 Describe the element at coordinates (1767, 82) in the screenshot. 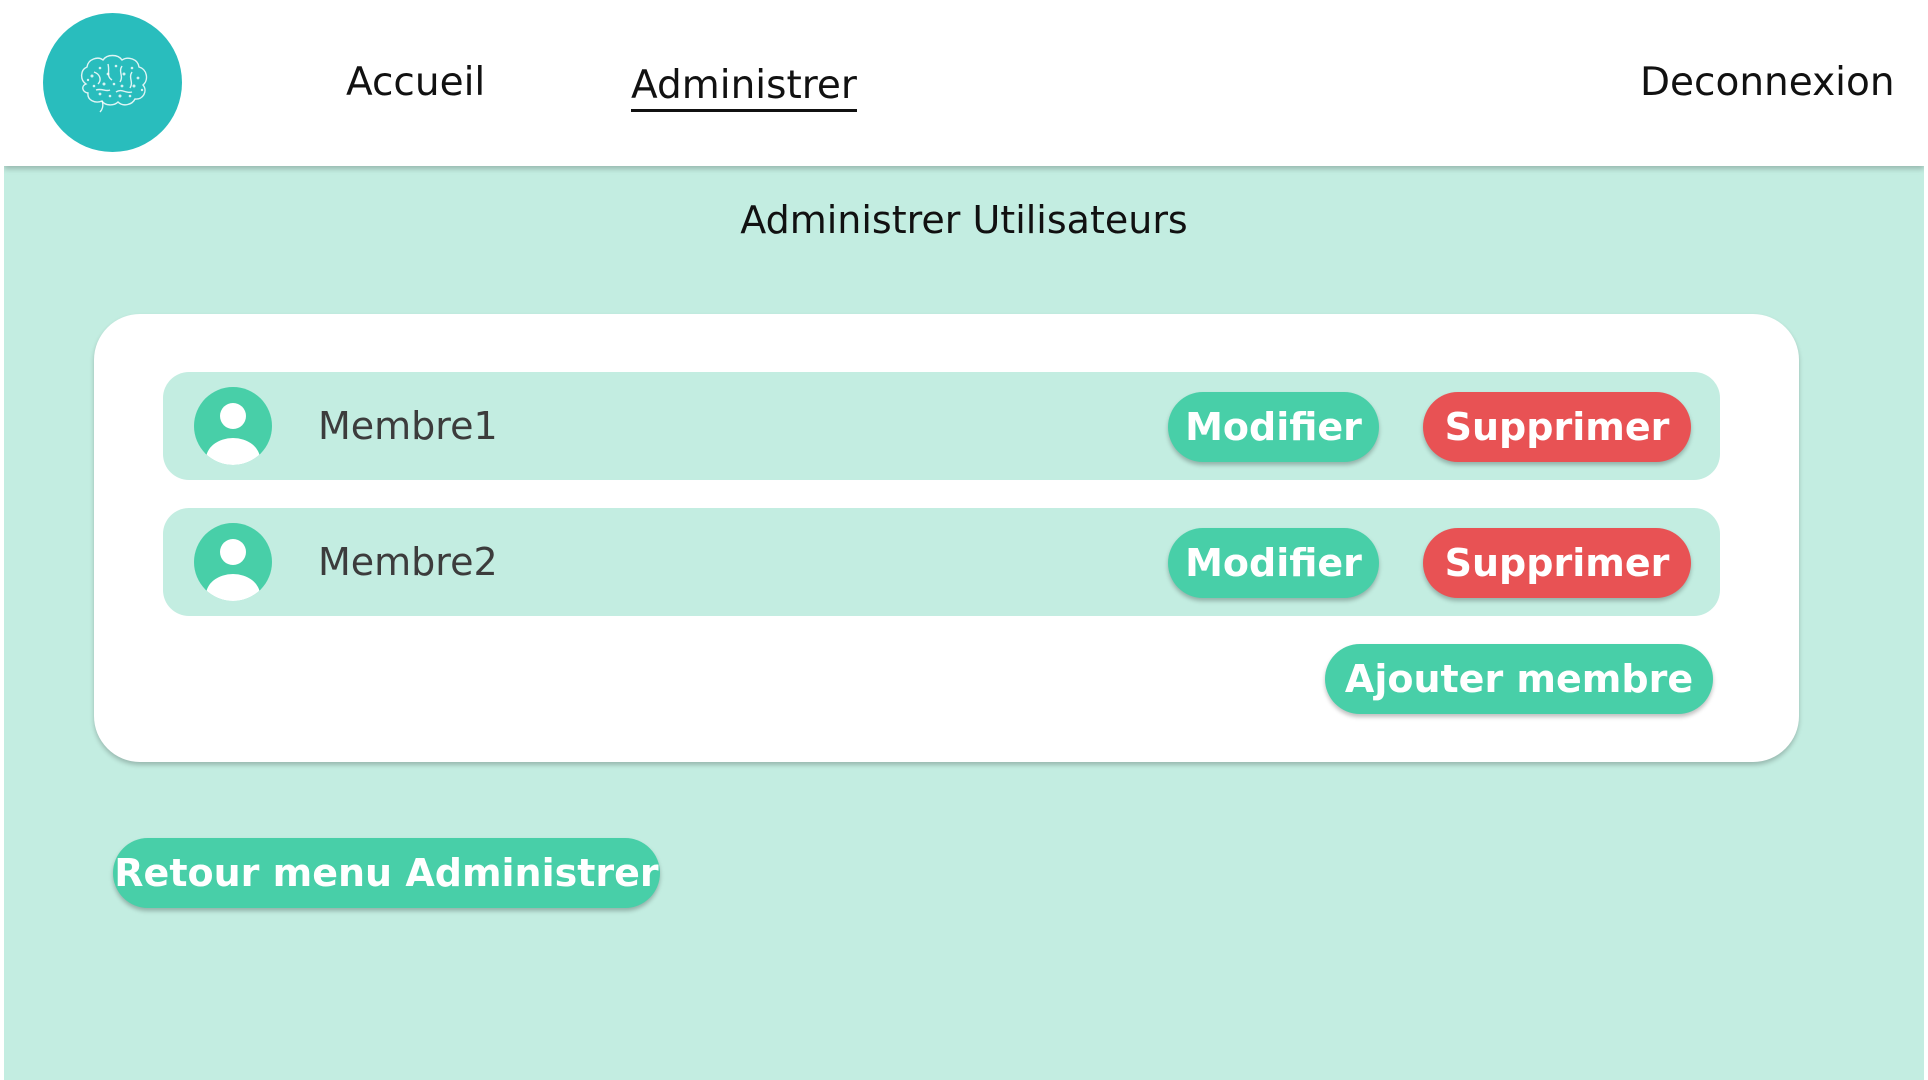

I see `nav-logout-link: Deconnexion` at that location.